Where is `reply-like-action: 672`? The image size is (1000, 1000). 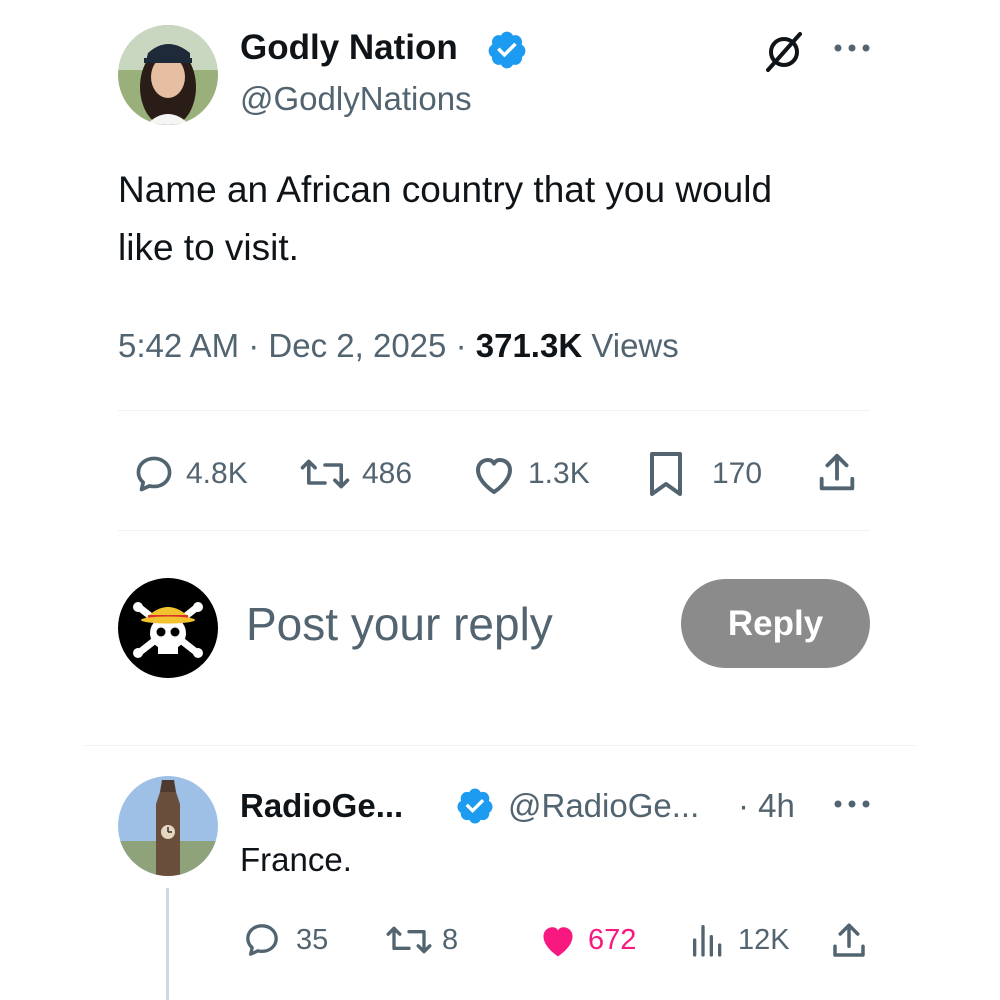 reply-like-action: 672 is located at coordinates (586, 940).